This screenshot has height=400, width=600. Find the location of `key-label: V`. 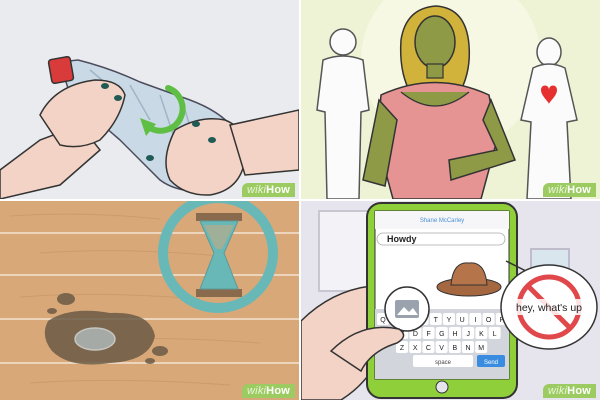

key-label: V is located at coordinates (441, 348).